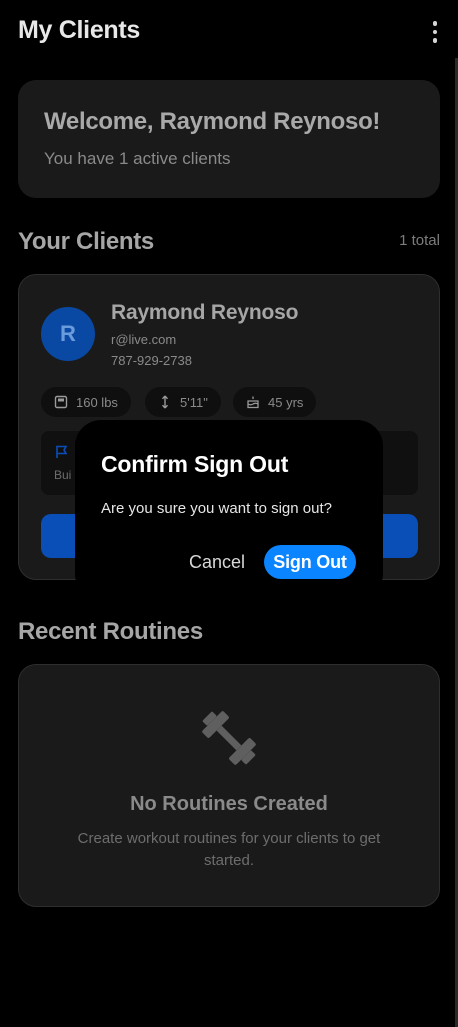 This screenshot has height=1027, width=458. I want to click on age-chip: 45 yrs, so click(275, 402).